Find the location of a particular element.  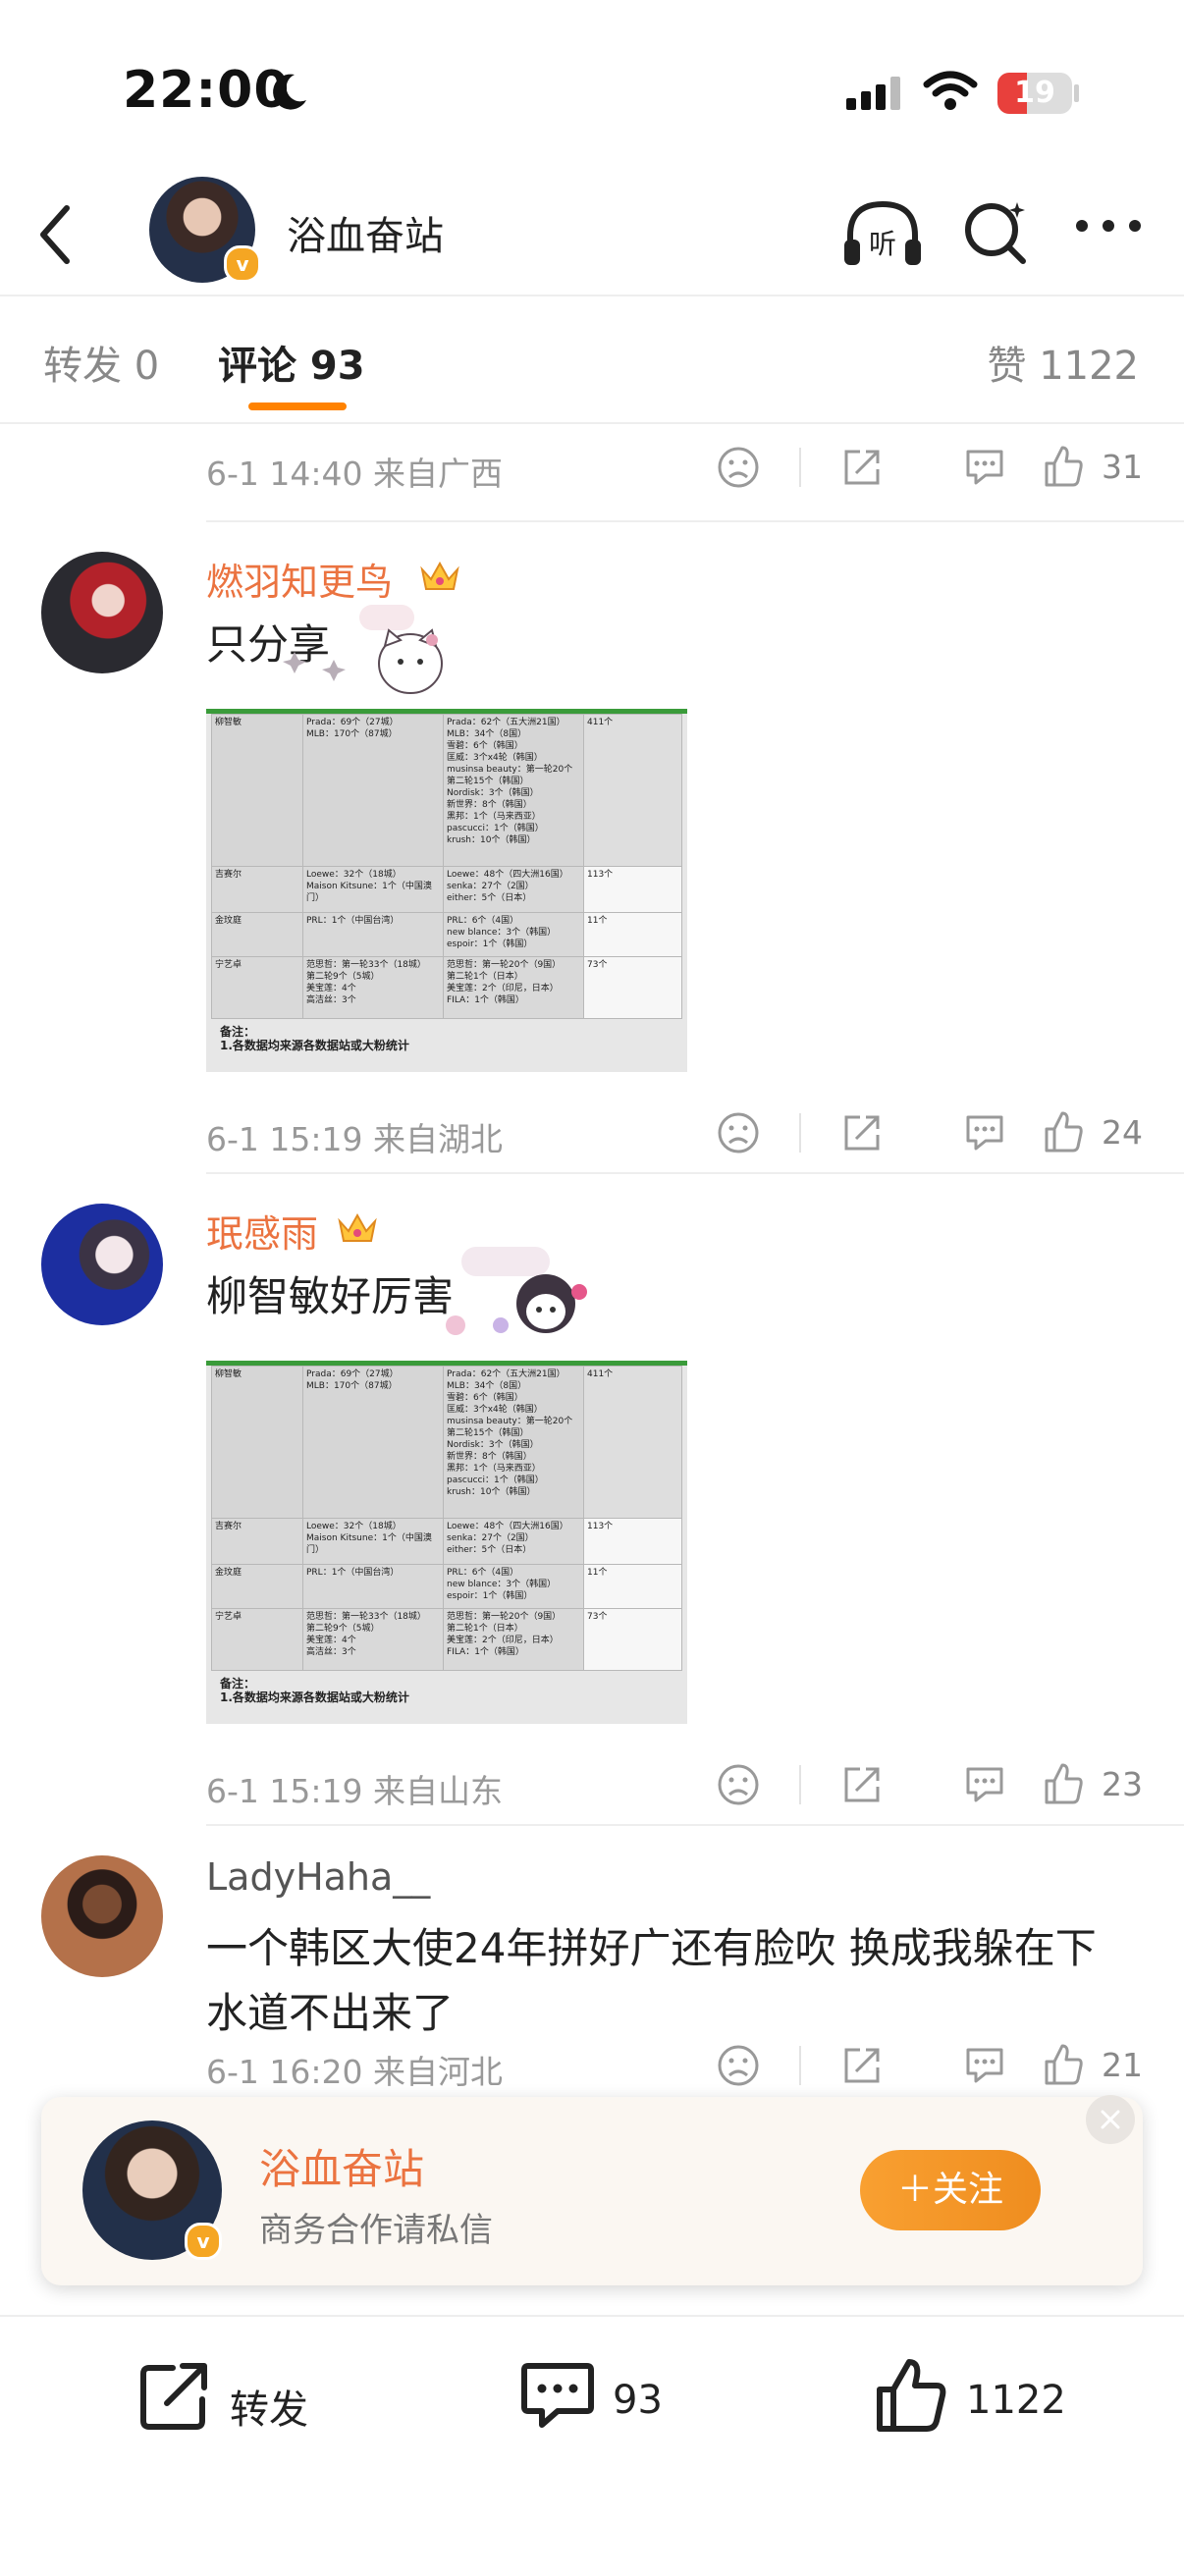

signal-icon is located at coordinates (873, 93).